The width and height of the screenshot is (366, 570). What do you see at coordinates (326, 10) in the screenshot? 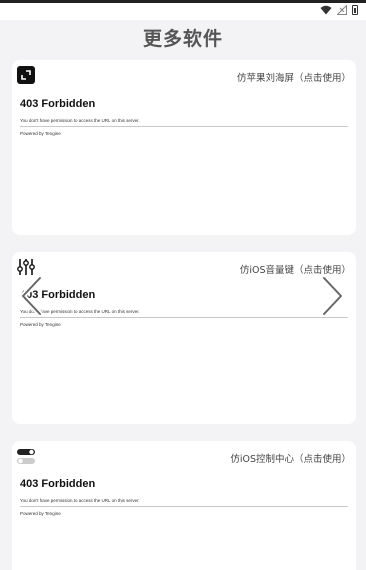
I see `wifi-icon` at bounding box center [326, 10].